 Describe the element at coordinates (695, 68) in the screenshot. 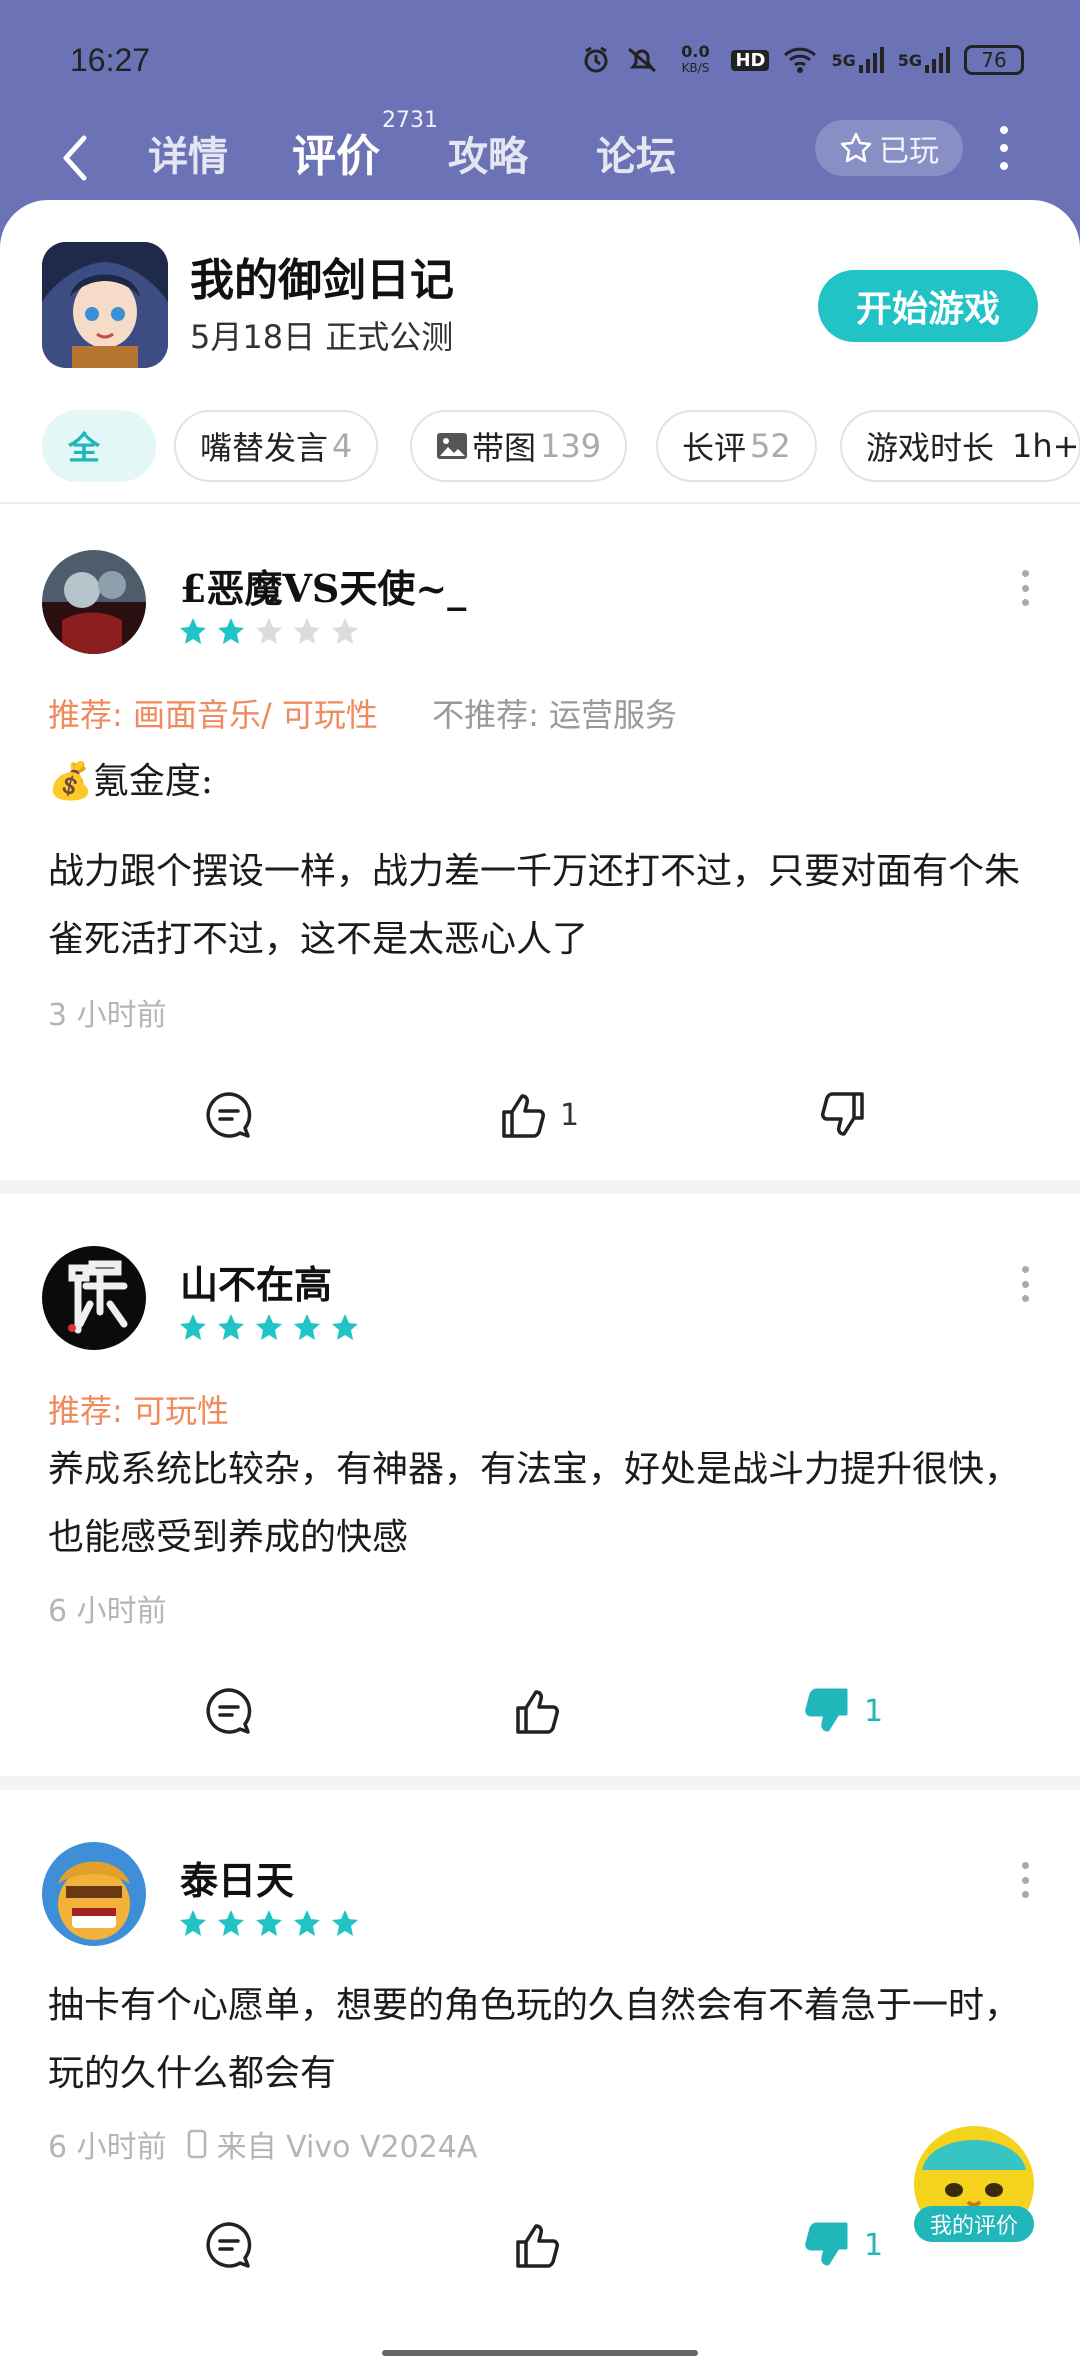

I see `net-speed-unit: KB/S` at that location.